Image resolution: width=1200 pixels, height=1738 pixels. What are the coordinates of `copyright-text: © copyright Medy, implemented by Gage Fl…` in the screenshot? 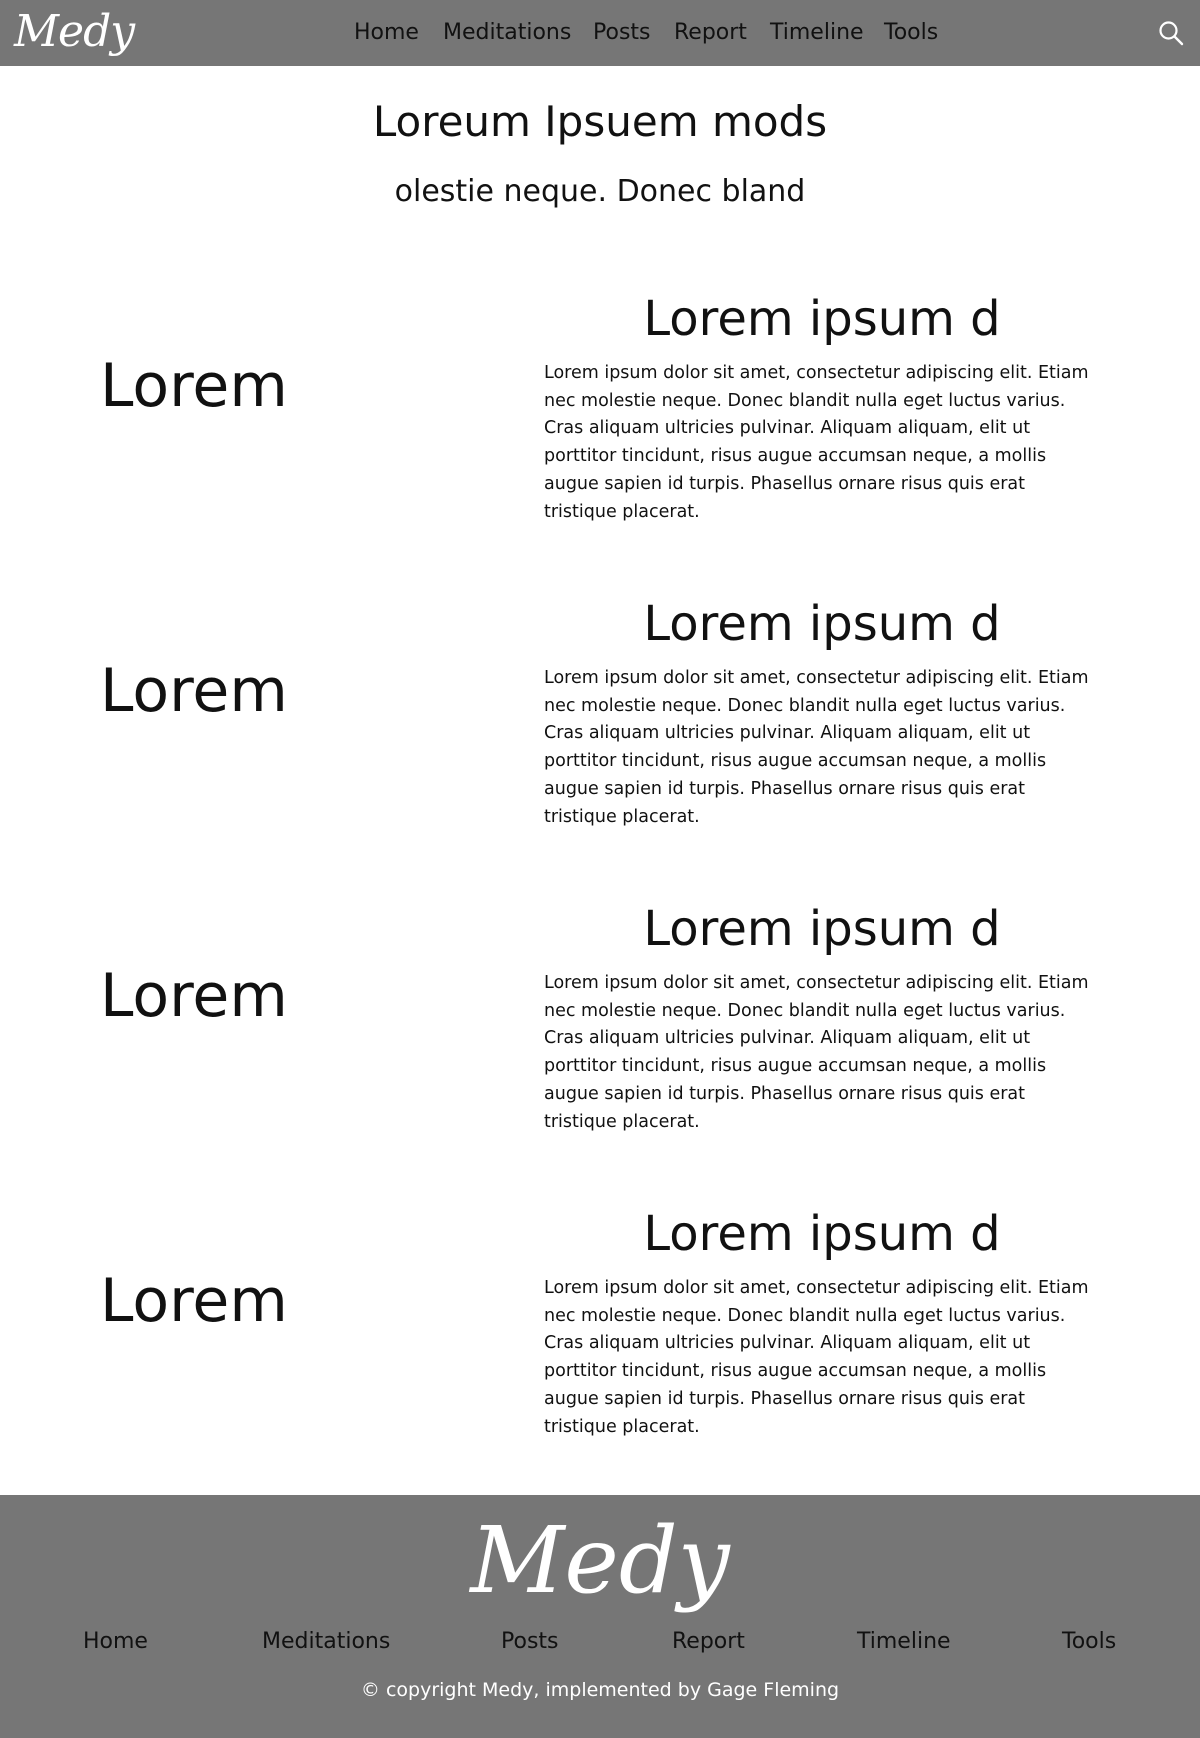 It's located at (600, 1690).